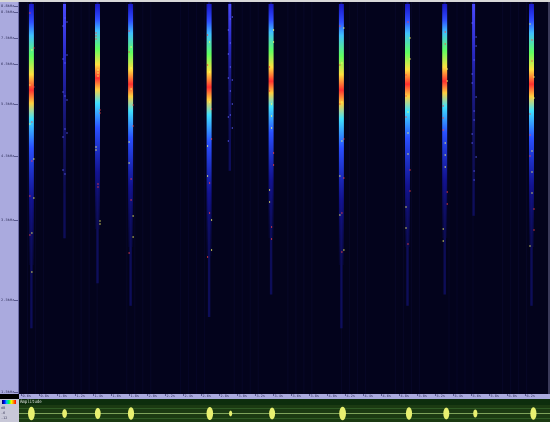 This screenshot has width=550, height=422. Describe the element at coordinates (8, 64) in the screenshot. I see `frequency-tick-label: 6.5kHz` at that location.